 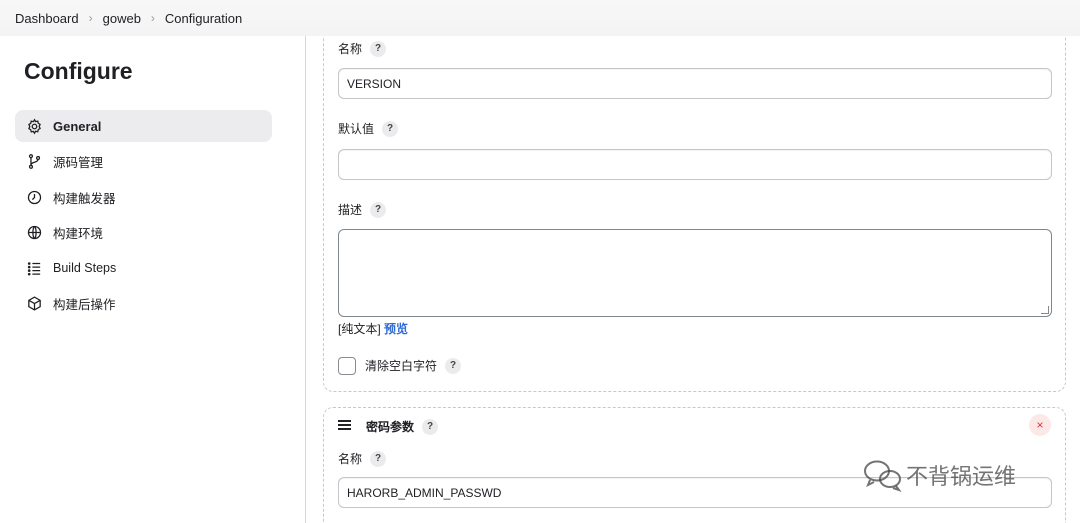 What do you see at coordinates (34, 233) in the screenshot?
I see `globe-icon` at bounding box center [34, 233].